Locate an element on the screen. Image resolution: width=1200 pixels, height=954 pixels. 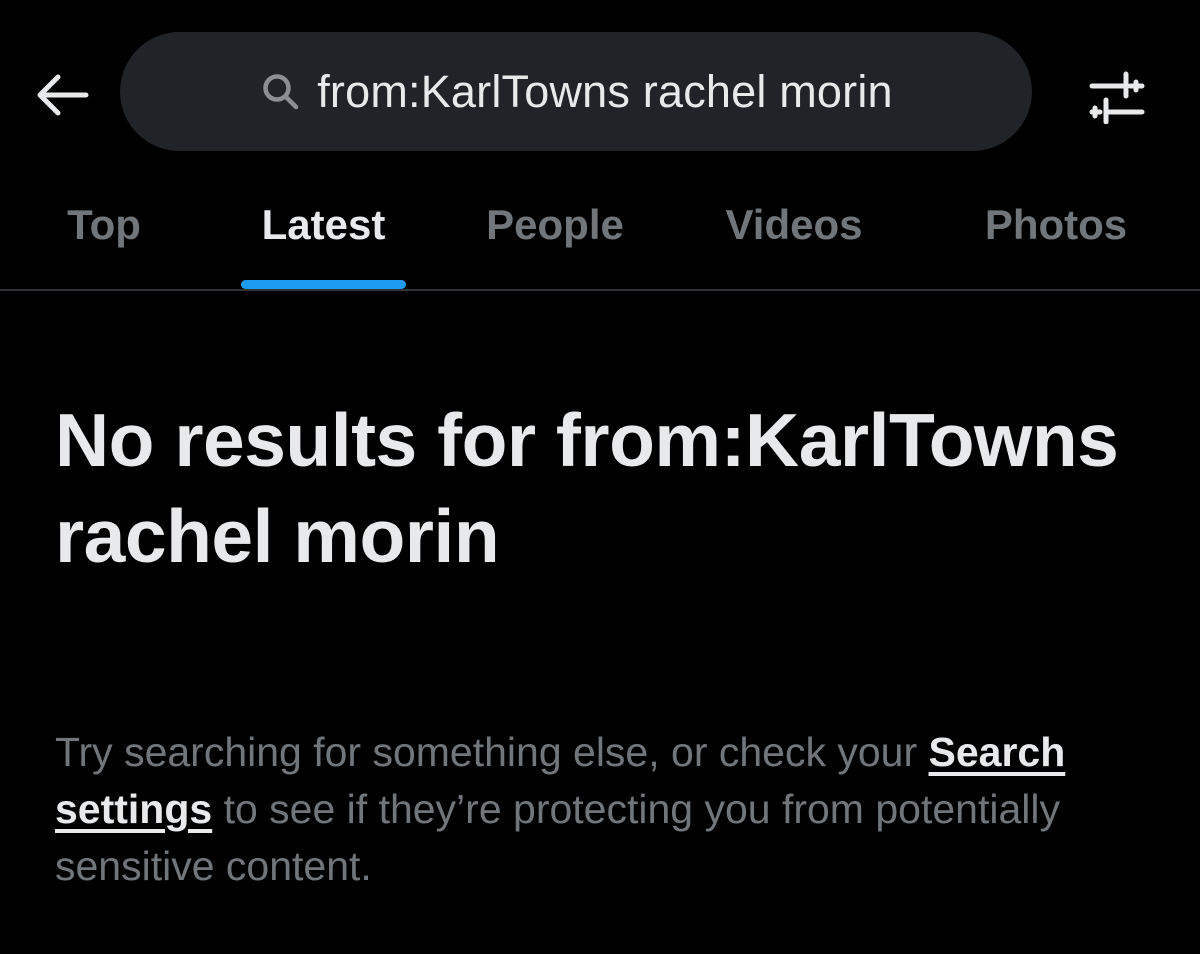
search-filter-button is located at coordinates (1116, 96).